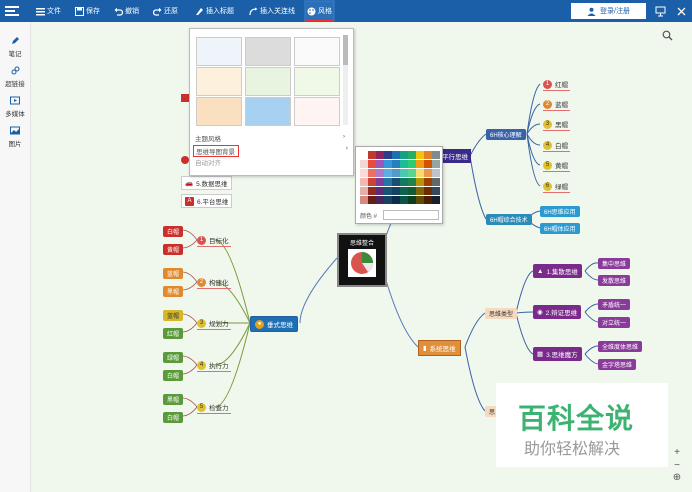 The height and width of the screenshot is (492, 692). I want to click on tech-item-1: 6H思维应用, so click(560, 211).